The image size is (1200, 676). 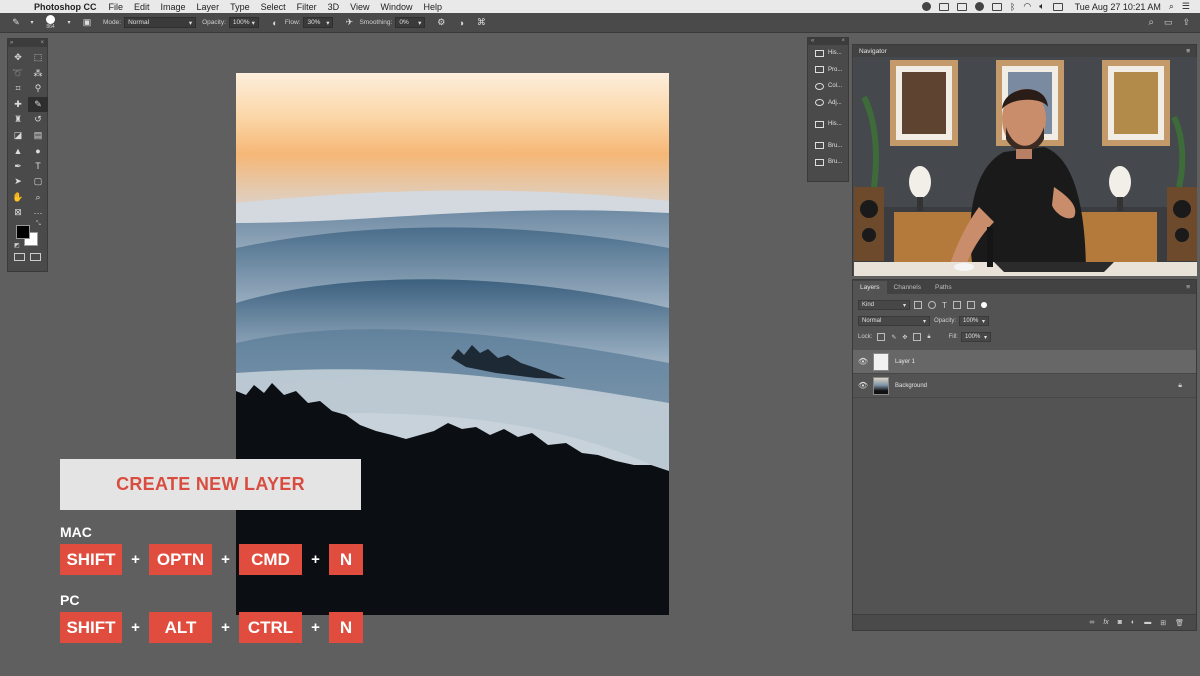 I want to click on lock-artboard-icon, so click(x=917, y=337).